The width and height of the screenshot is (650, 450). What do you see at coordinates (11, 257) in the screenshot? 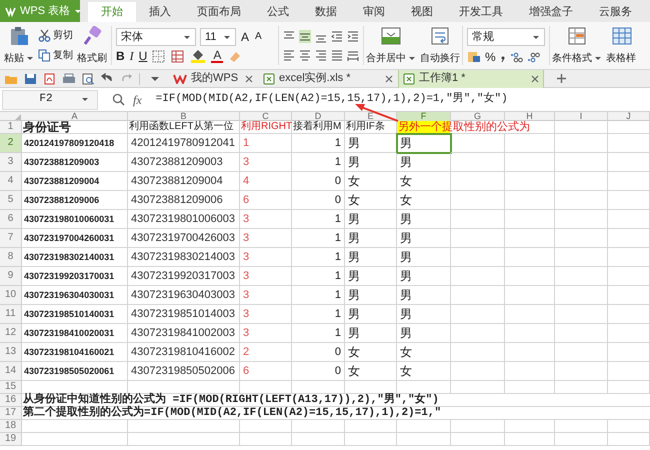
I see `row-header: 8` at bounding box center [11, 257].